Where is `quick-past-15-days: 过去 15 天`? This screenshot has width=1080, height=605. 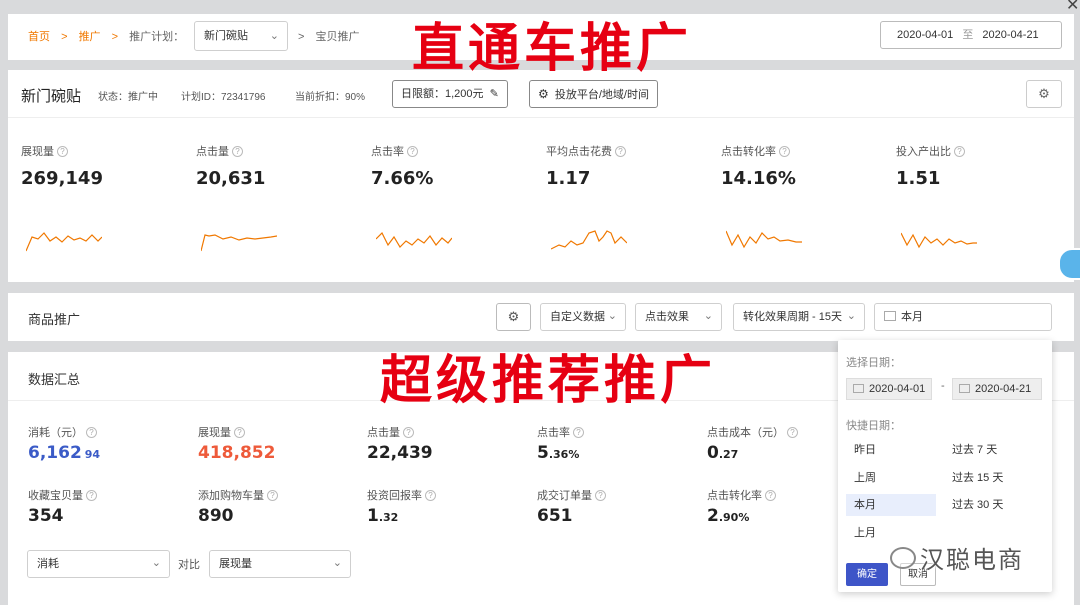
quick-past-15-days: 过去 15 天 is located at coordinates (994, 478).